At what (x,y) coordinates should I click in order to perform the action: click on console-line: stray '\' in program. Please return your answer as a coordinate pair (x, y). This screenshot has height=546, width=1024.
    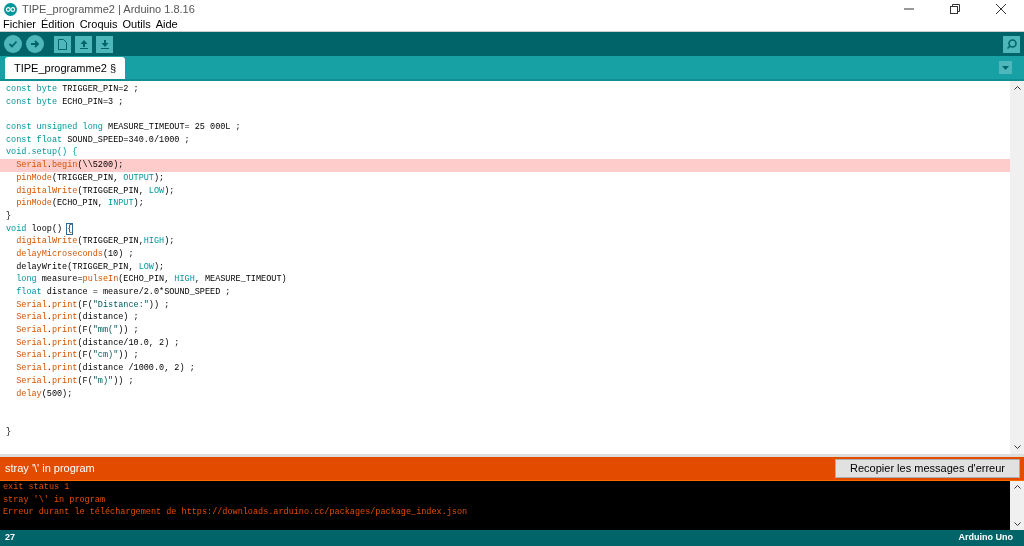
    Looking at the image, I should click on (55, 500).